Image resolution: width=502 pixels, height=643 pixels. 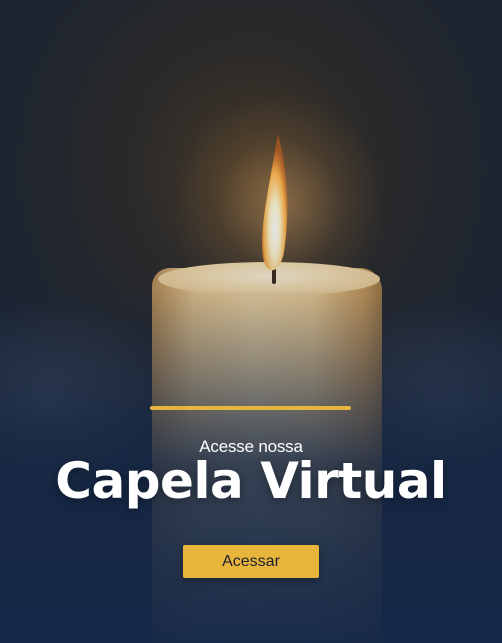 I want to click on acessar-button: Acessar, so click(x=251, y=561).